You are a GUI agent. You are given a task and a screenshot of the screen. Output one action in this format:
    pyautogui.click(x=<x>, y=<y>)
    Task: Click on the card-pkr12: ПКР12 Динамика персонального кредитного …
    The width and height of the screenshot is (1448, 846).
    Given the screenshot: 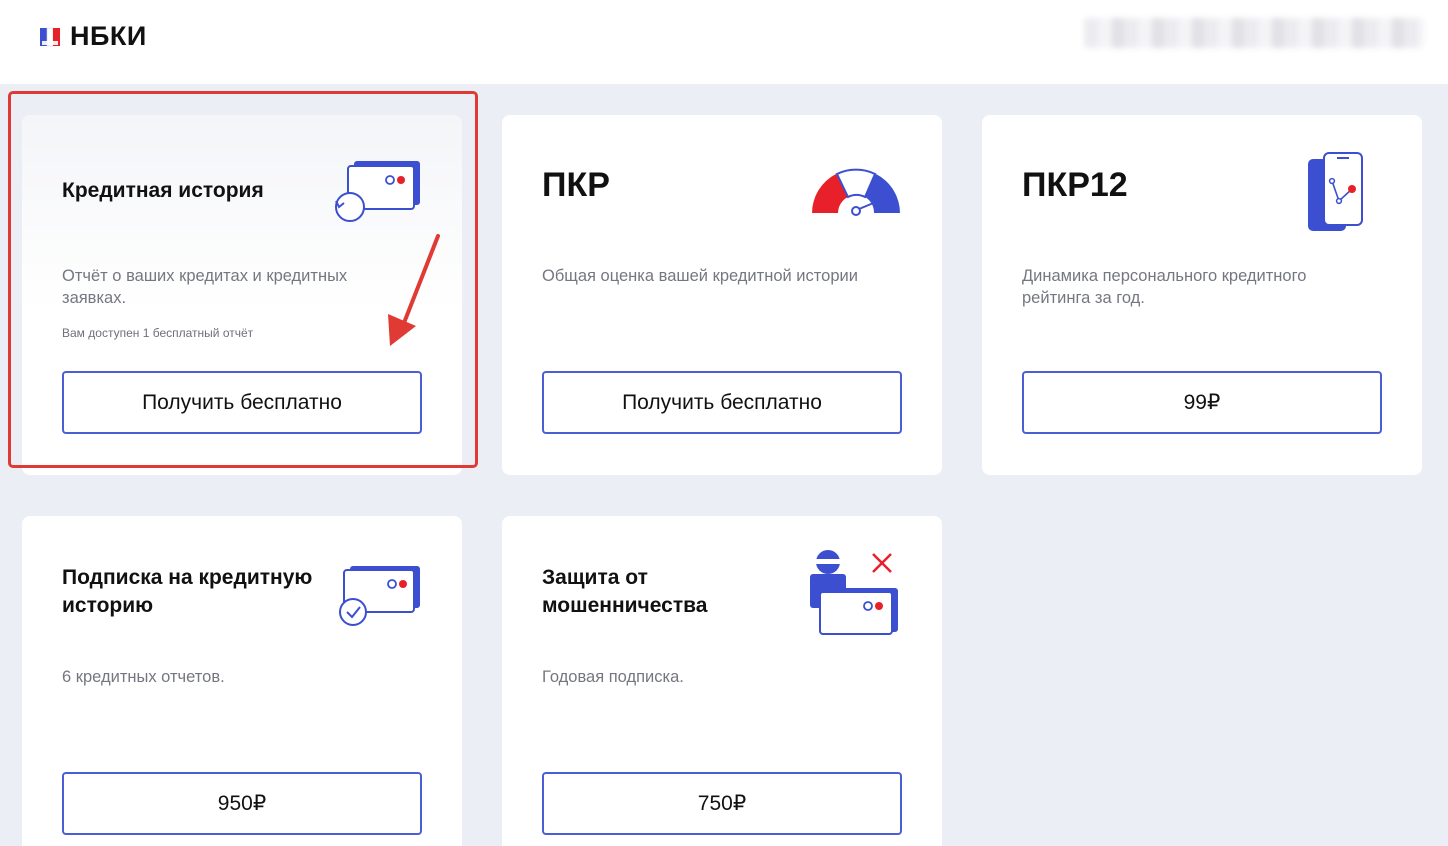 What is the action you would take?
    pyautogui.click(x=1202, y=295)
    